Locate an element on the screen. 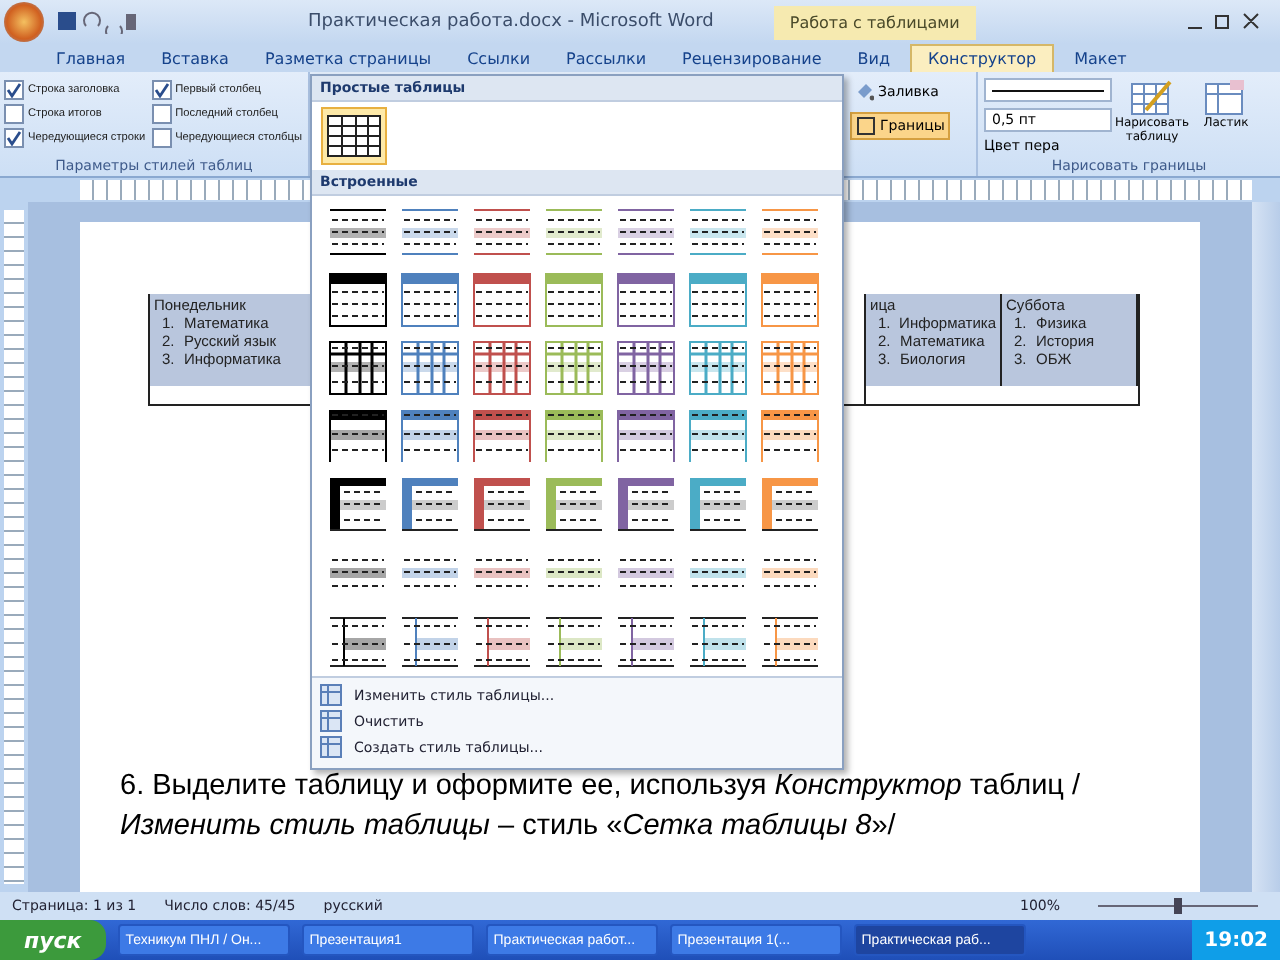 Image resolution: width=1280 pixels, height=960 pixels. vertical-scrollbar is located at coordinates (1266, 547).